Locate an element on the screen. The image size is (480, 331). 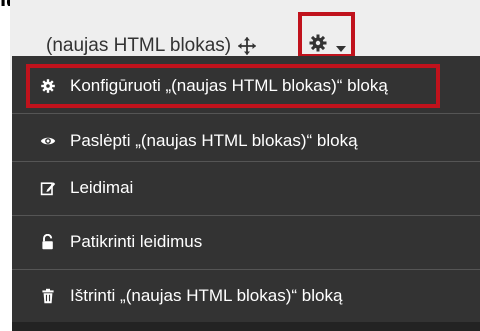
menu-item-label: Leidimai is located at coordinates (102, 187).